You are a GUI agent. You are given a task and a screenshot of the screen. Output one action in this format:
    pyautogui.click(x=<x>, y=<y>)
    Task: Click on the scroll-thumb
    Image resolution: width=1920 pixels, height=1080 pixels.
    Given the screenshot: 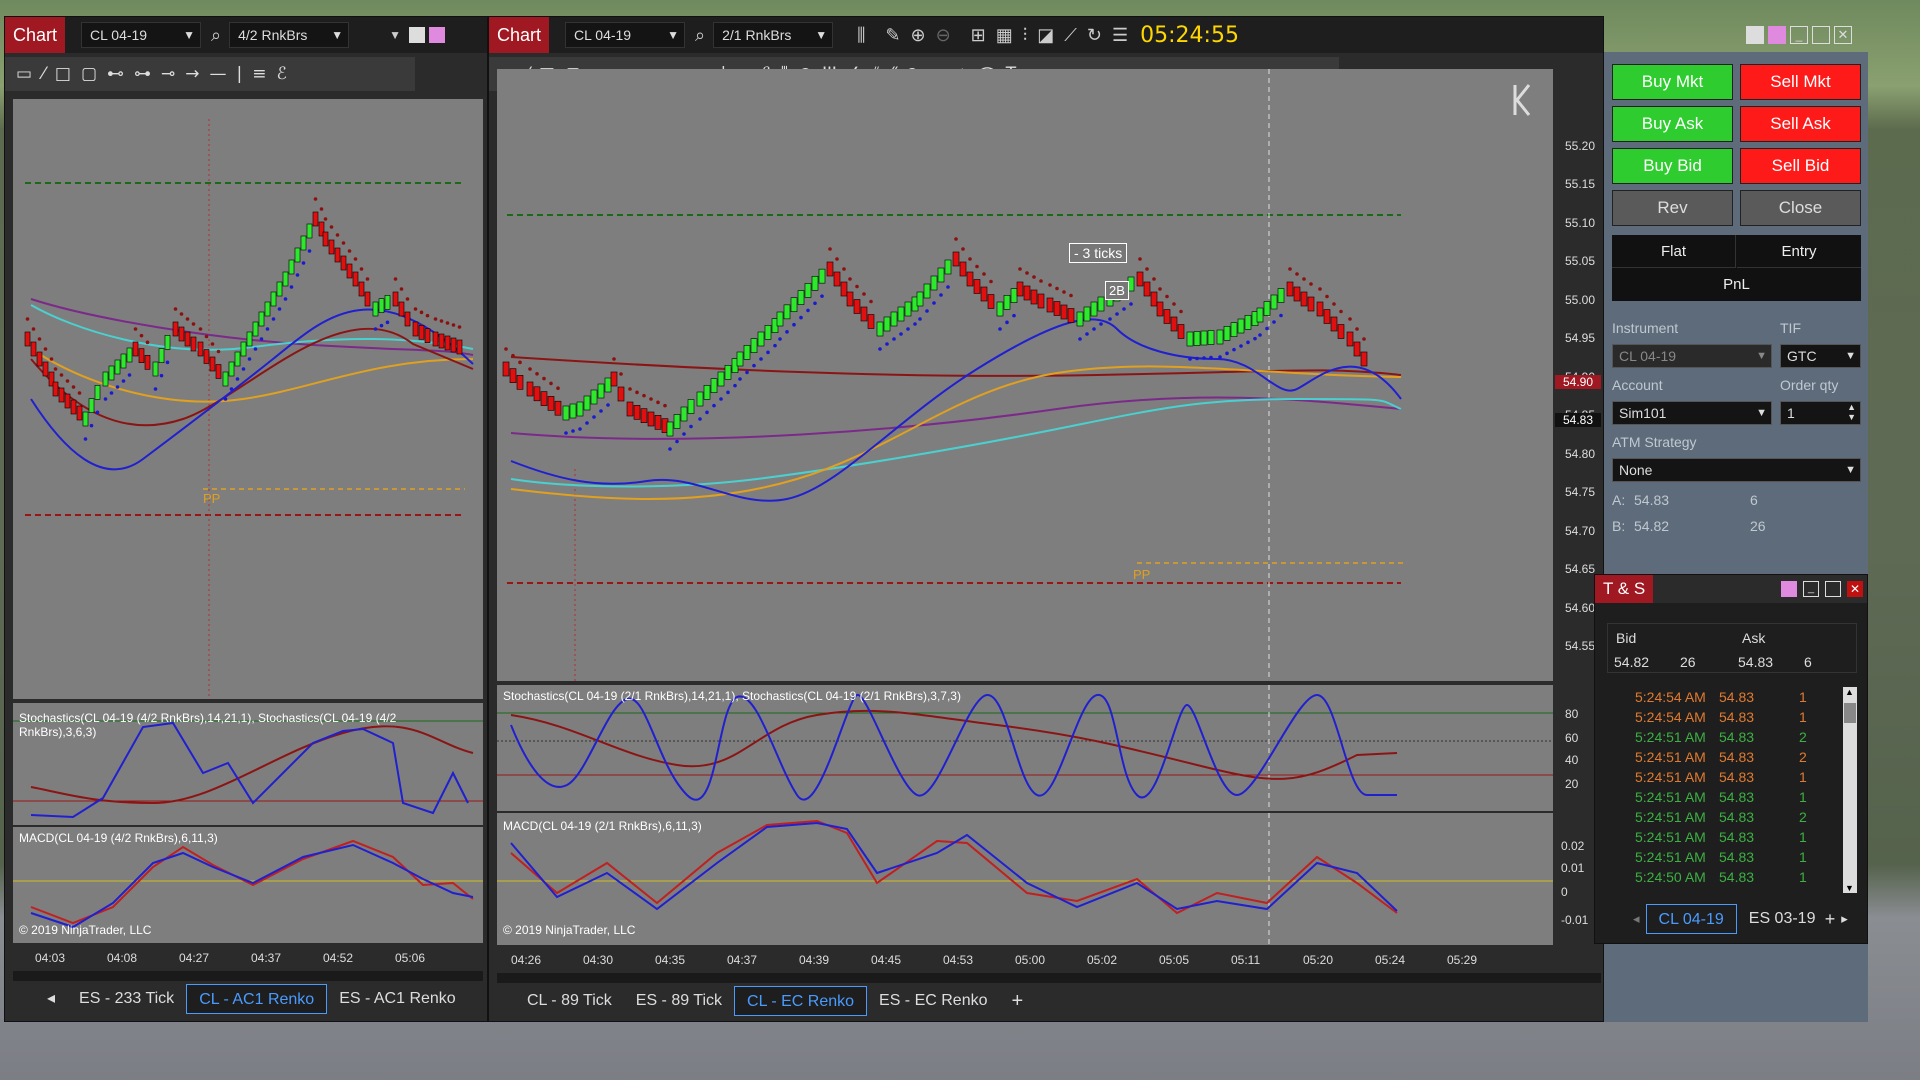 What is the action you would take?
    pyautogui.click(x=1850, y=713)
    